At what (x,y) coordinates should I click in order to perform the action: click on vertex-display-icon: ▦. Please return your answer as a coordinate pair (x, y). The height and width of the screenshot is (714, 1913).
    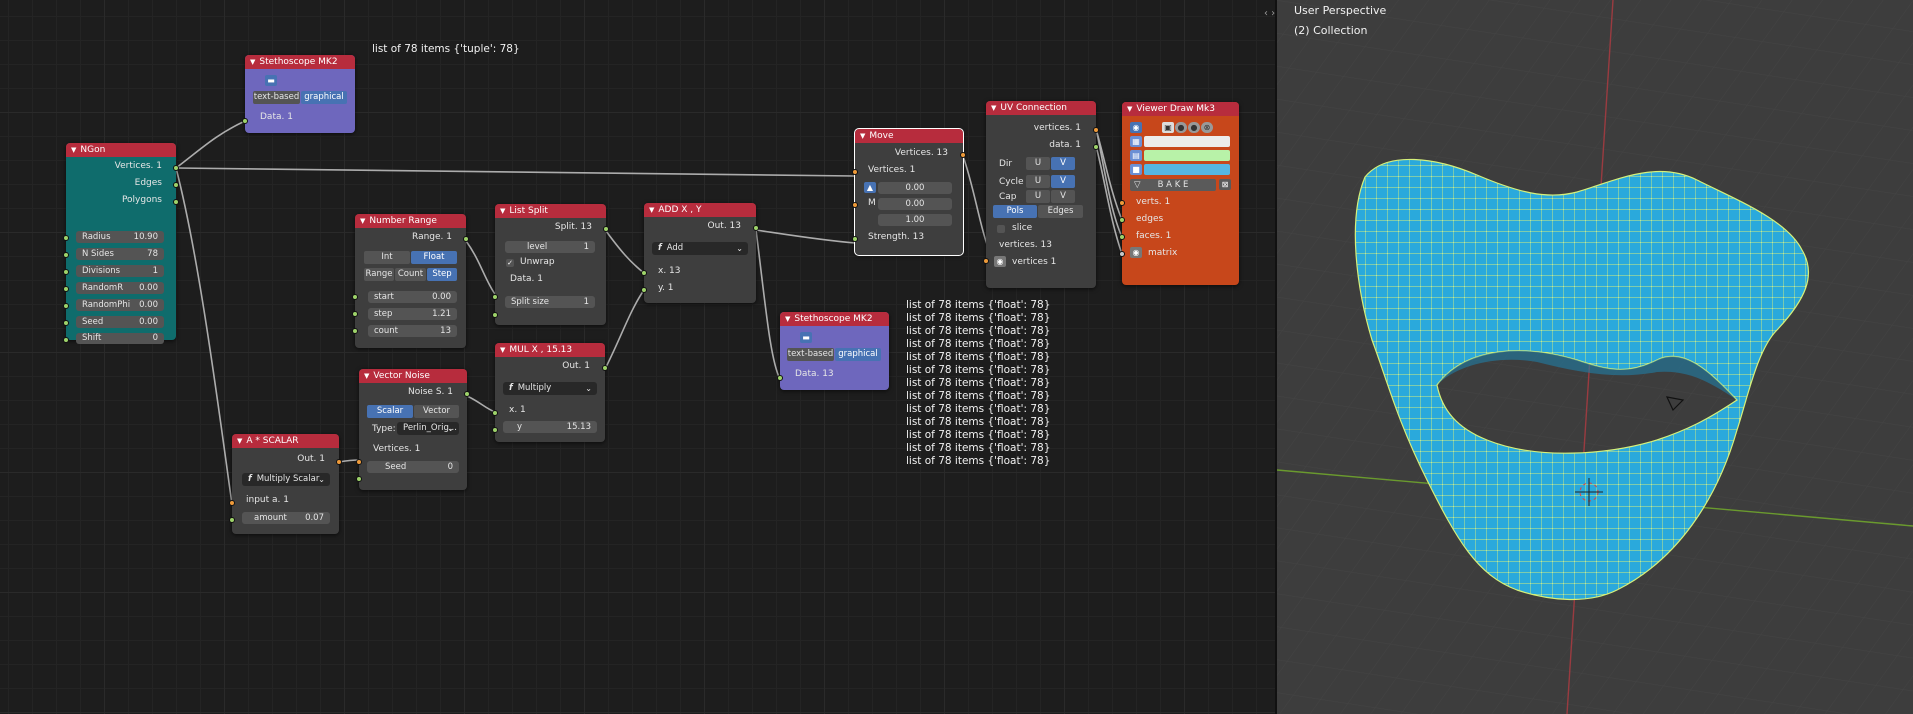
    Looking at the image, I should click on (1136, 141).